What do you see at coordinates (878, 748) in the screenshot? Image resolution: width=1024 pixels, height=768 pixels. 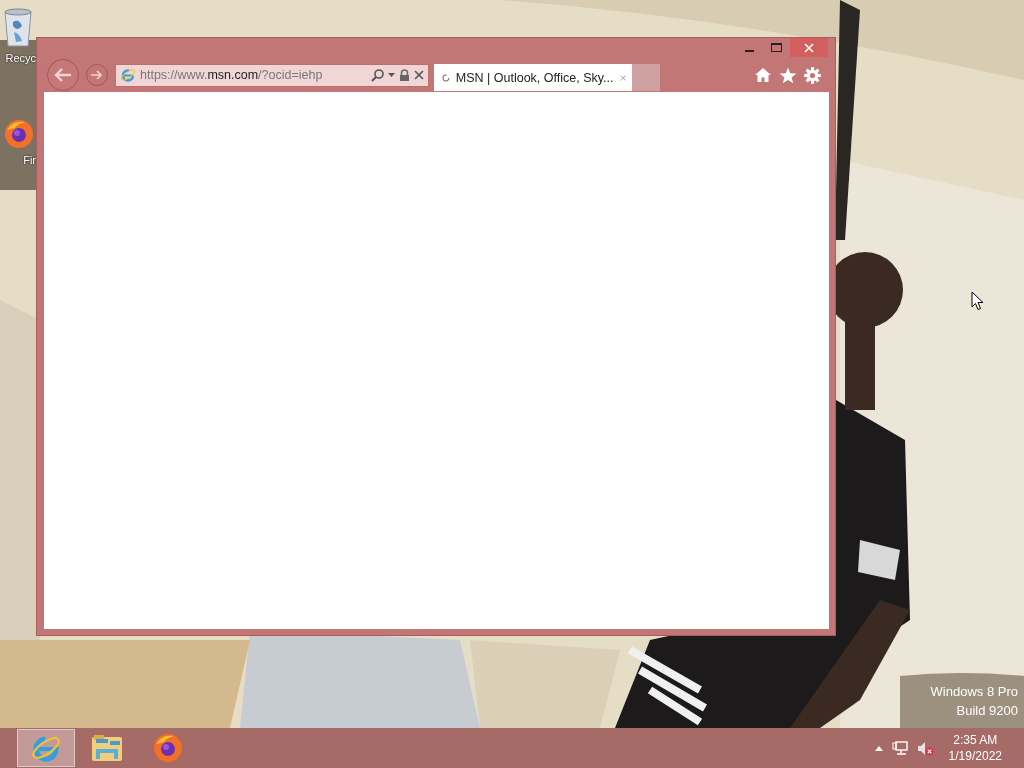 I see `chevron-up-icon` at bounding box center [878, 748].